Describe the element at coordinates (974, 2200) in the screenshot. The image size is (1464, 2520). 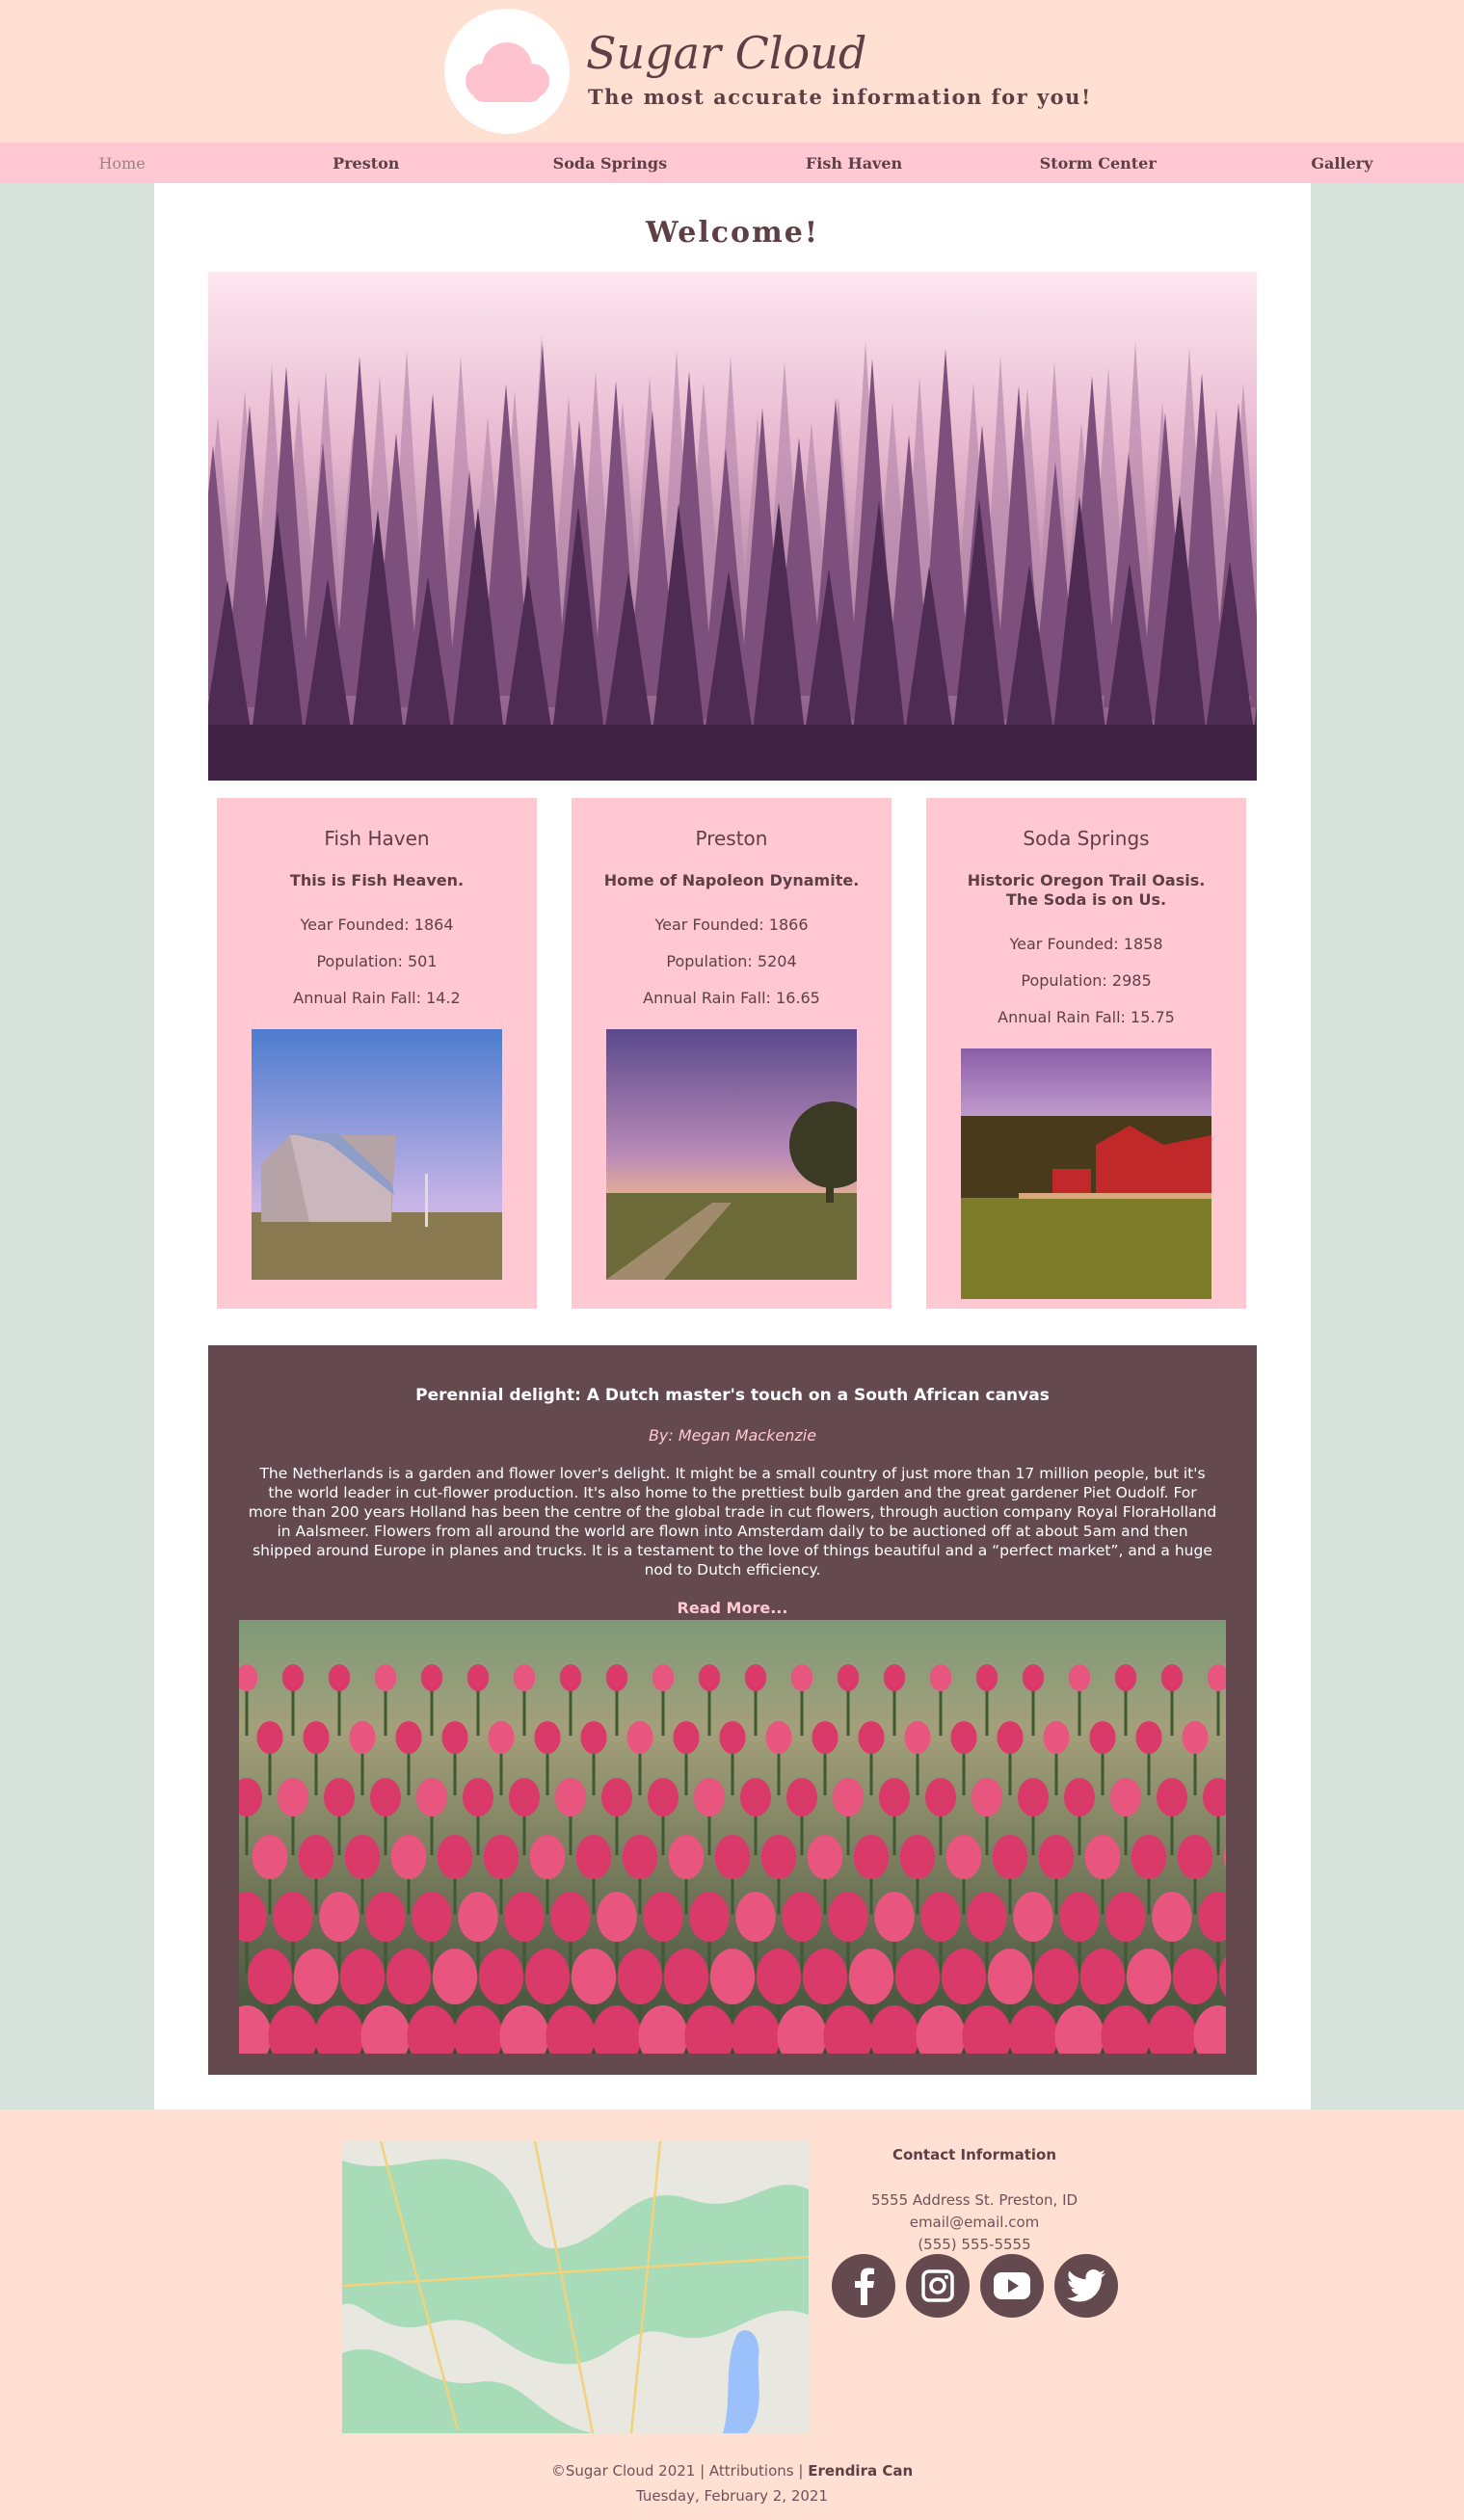
I see `contact-address: 5555 Address St. Preston, ID` at that location.